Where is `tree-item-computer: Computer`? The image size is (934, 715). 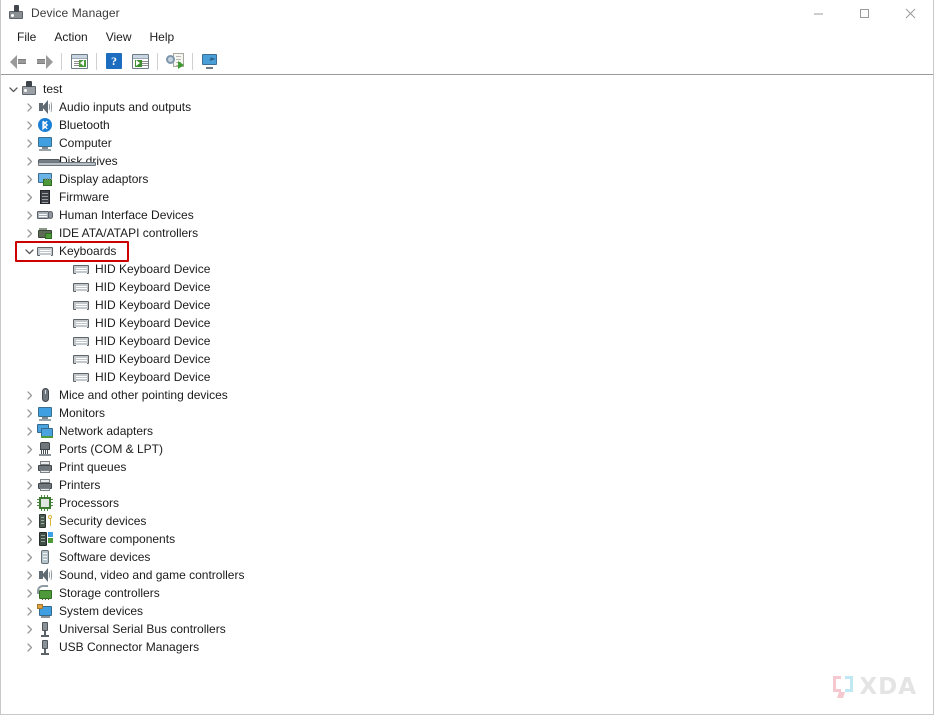
tree-item-computer: Computer is located at coordinates (467, 143).